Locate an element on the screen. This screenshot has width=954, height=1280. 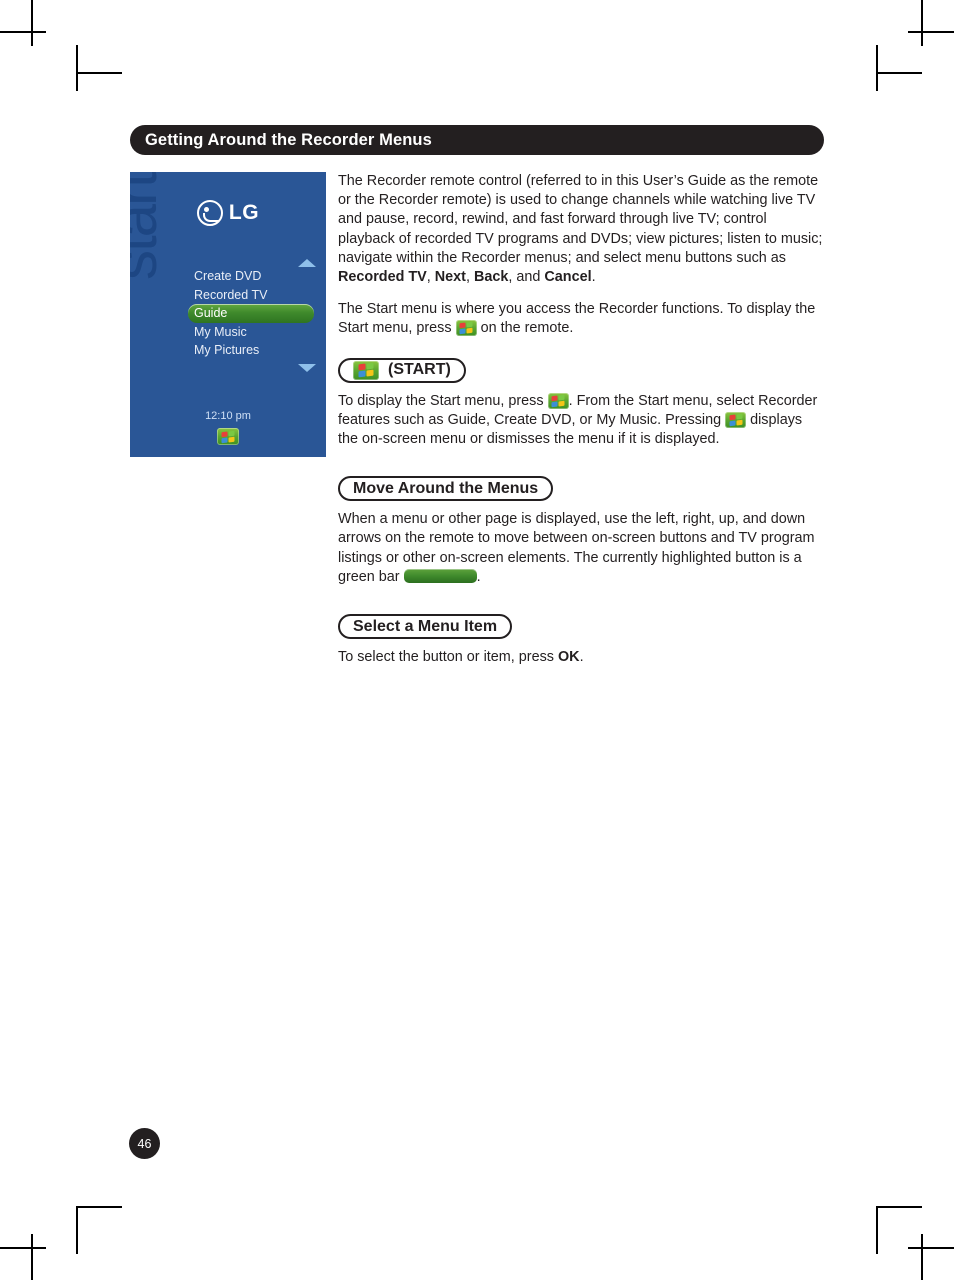
intro-text-part-5: . is located at coordinates (593, 277).